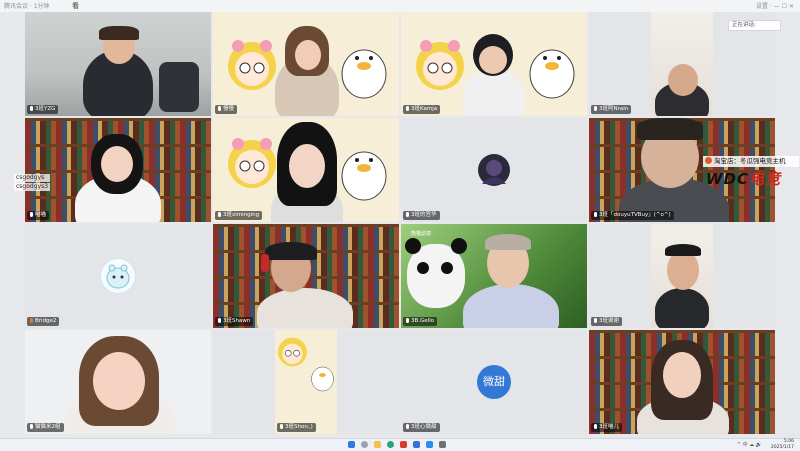  What do you see at coordinates (782, 445) in the screenshot?
I see `clock: 5:06 2025/1/17` at bounding box center [782, 445].